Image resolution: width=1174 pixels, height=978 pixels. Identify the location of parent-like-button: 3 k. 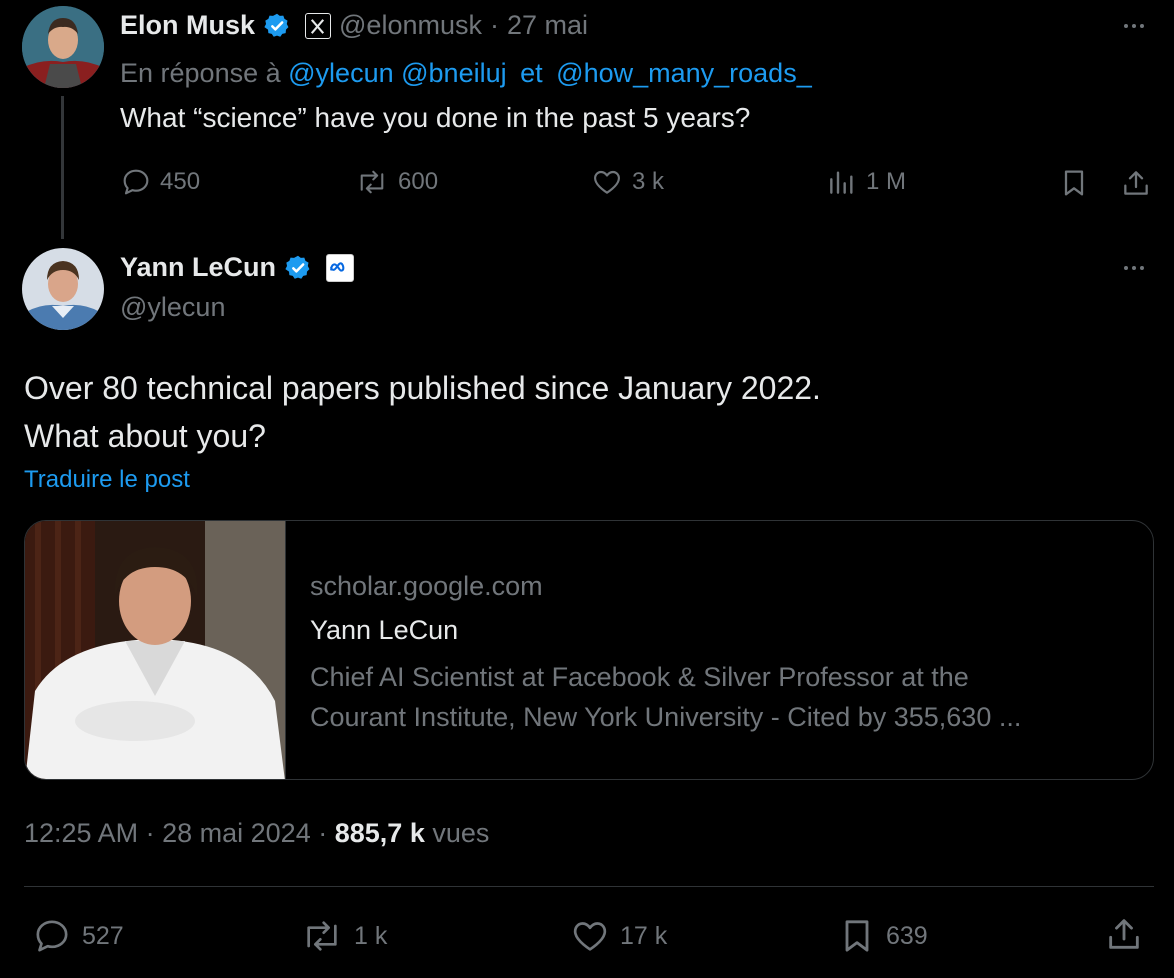
(627, 182).